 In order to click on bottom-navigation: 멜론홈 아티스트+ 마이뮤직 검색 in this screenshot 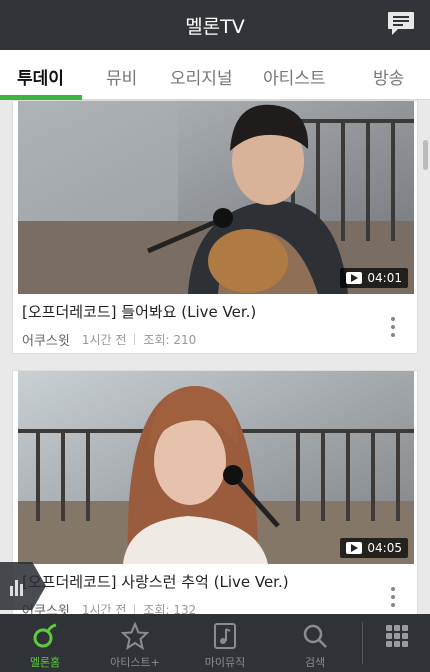, I will do `click(215, 643)`.